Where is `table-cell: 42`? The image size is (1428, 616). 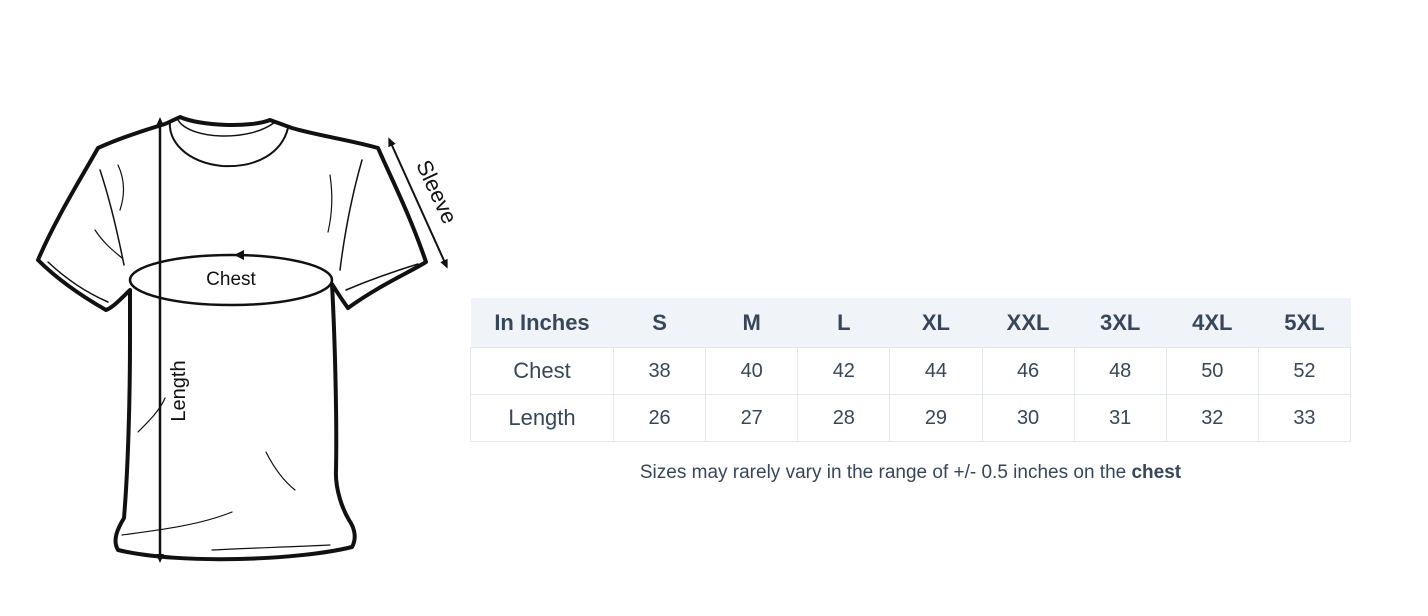
table-cell: 42 is located at coordinates (844, 371).